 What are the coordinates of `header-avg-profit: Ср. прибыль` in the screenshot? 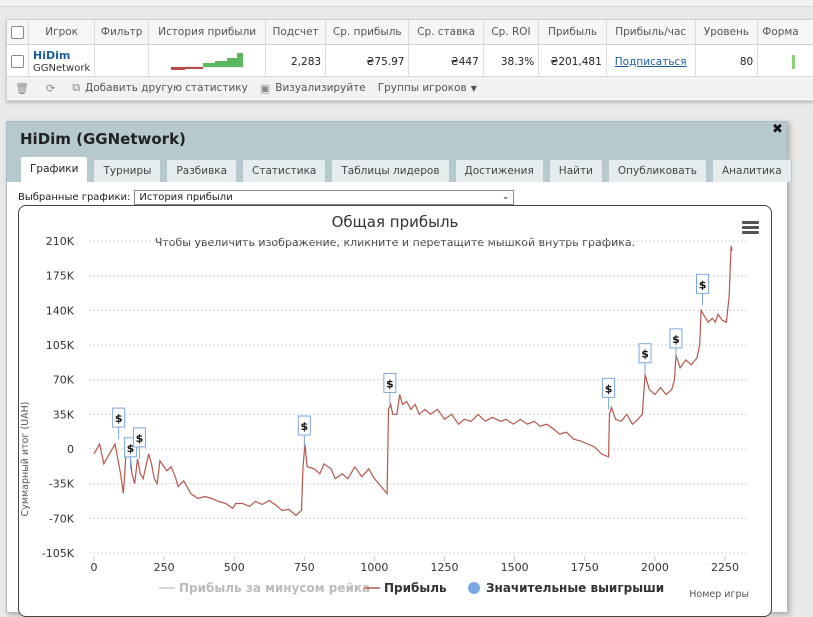 It's located at (367, 32).